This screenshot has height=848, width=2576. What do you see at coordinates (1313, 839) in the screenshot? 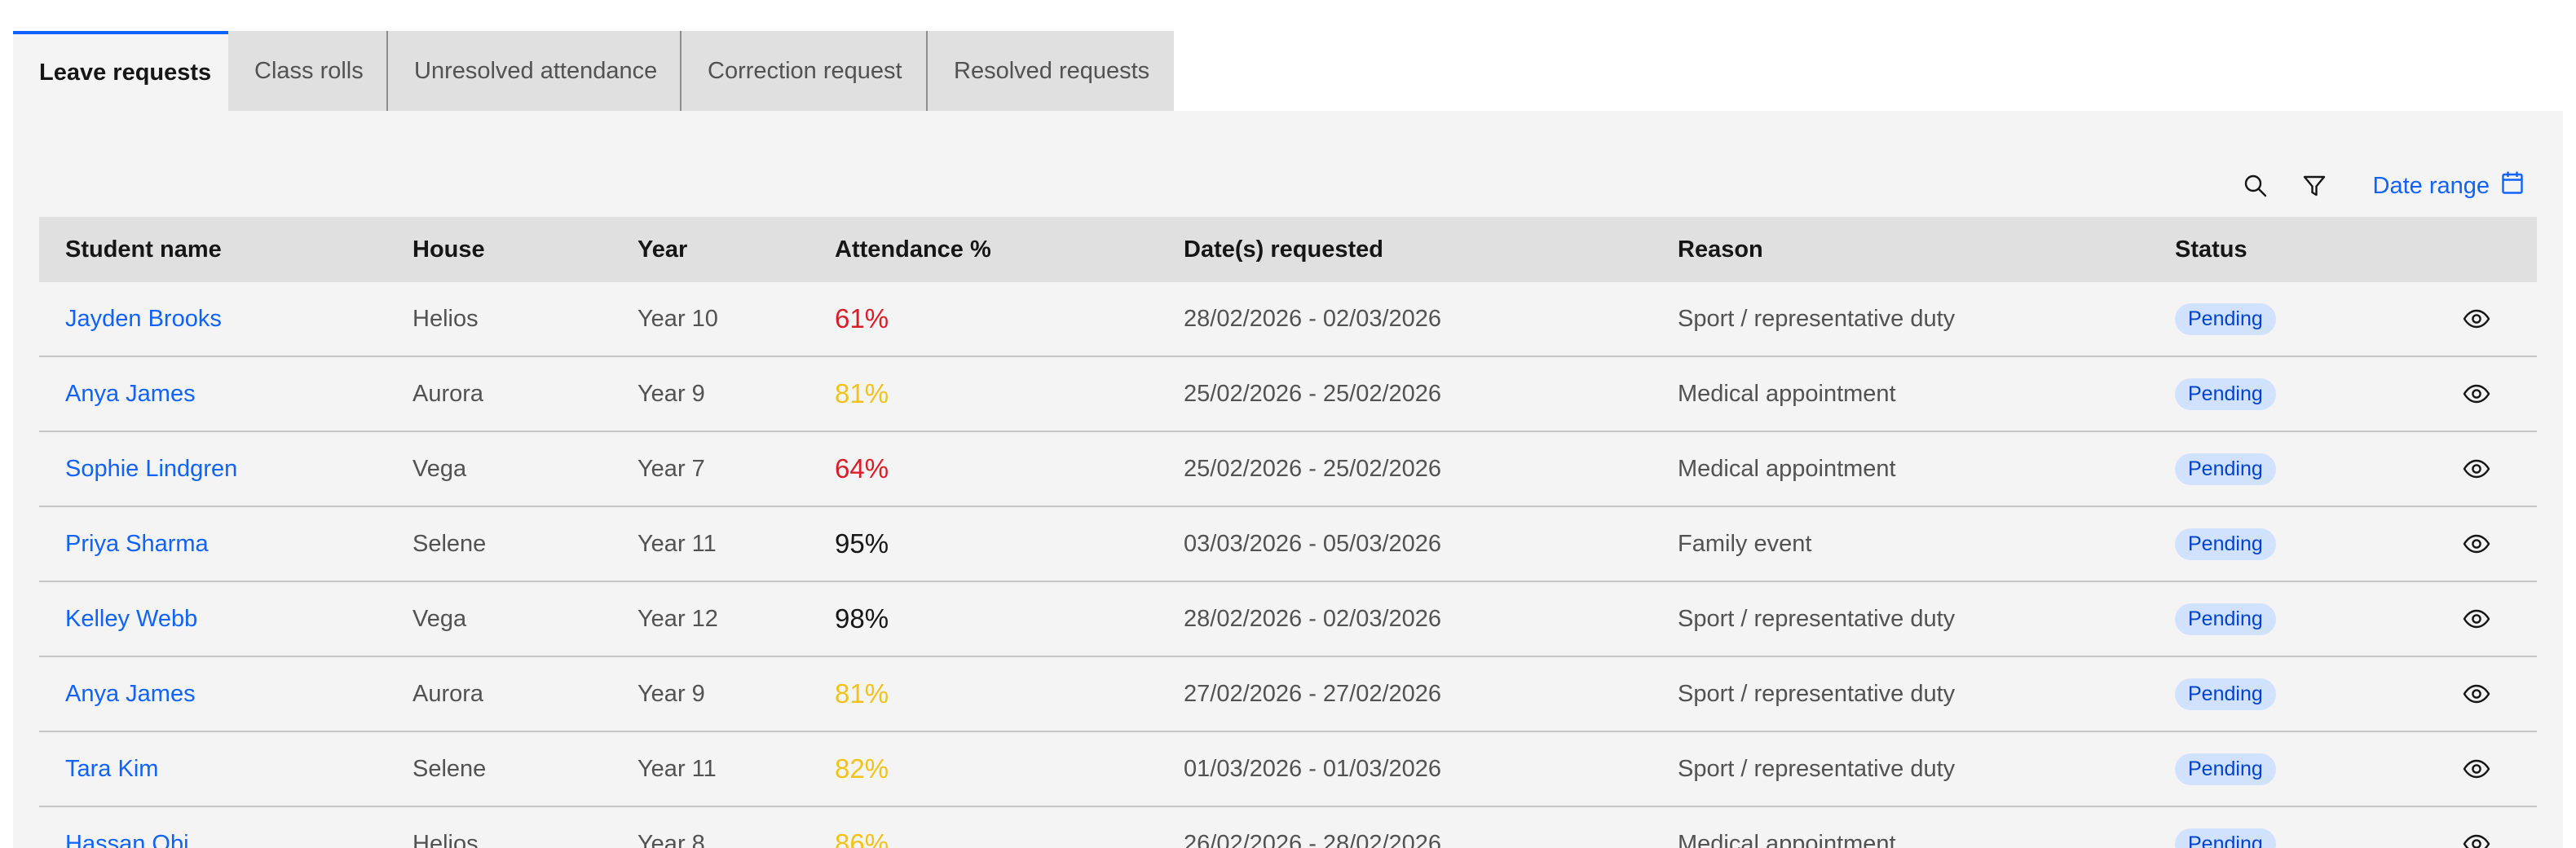
I see `dates-cell: 26/02/2026 - 28/02/2026` at bounding box center [1313, 839].